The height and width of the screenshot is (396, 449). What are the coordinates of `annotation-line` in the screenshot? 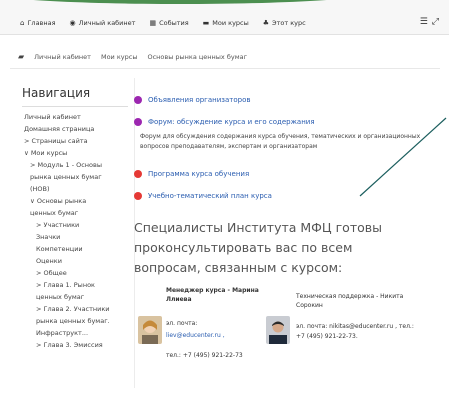 It's located at (403, 157).